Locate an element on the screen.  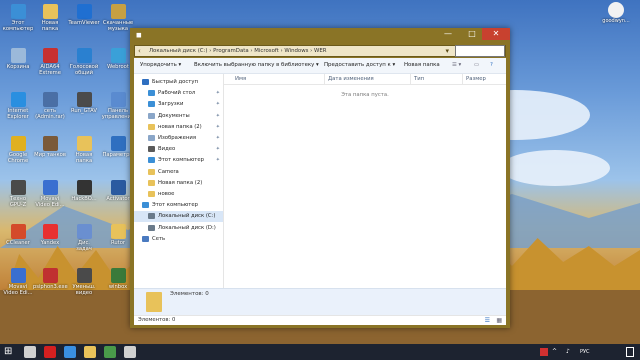
include-library-button: Включить выбранную папку в библиотеку ▾ is located at coordinates (256, 65).